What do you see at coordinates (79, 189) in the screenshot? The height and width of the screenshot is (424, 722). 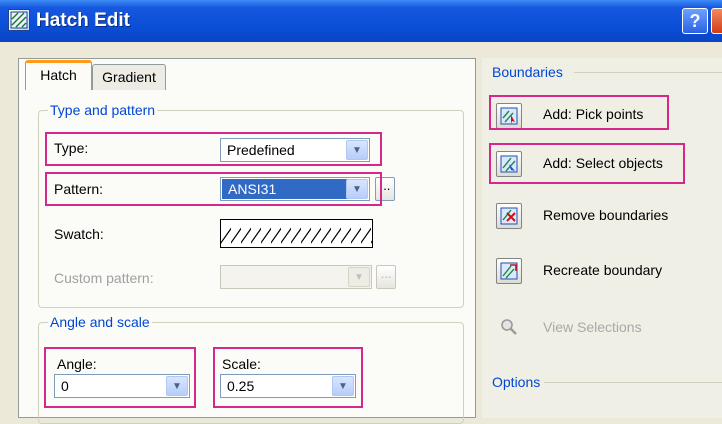 I see `pattern-label: Pattern:` at bounding box center [79, 189].